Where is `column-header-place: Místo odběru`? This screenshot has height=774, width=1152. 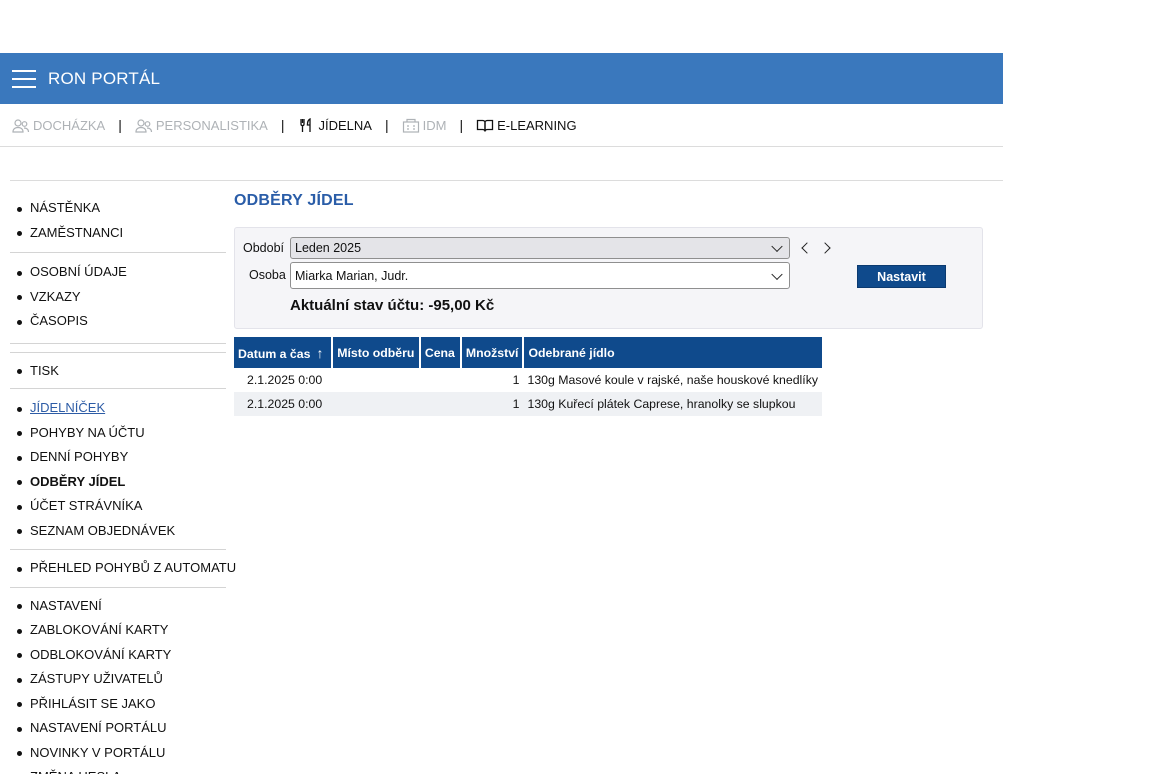 column-header-place: Místo odběru is located at coordinates (376, 352).